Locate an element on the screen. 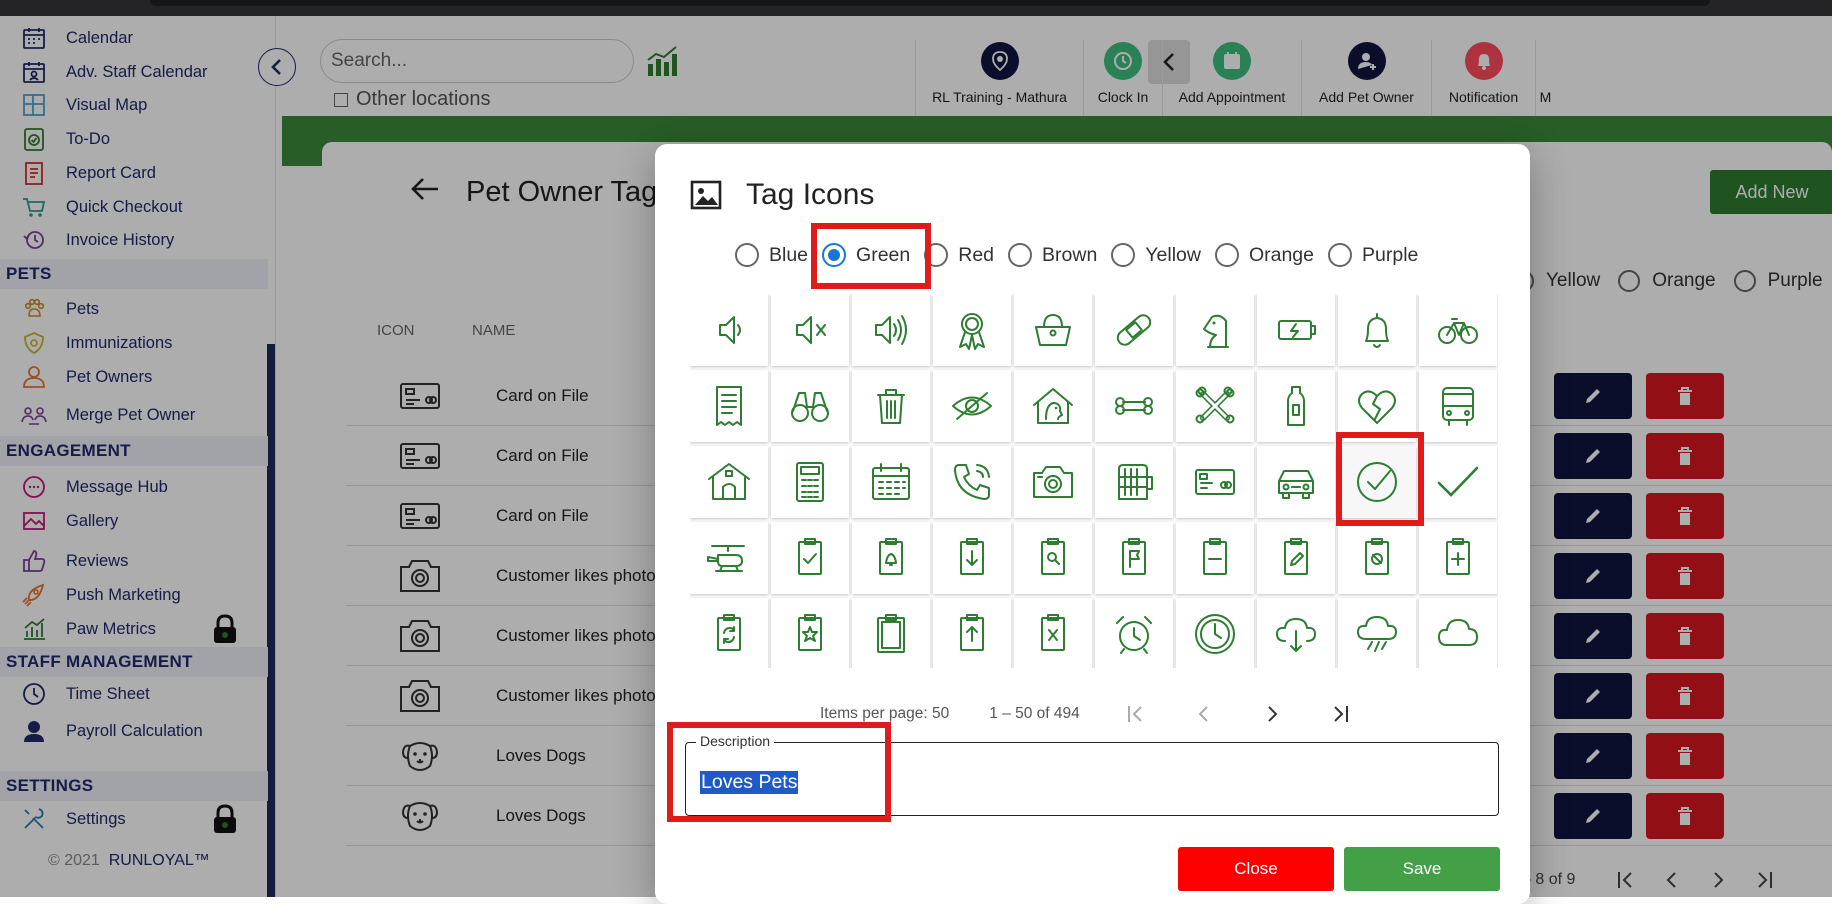 The image size is (1832, 904). color-option-yellow: Yellow is located at coordinates (1156, 255).